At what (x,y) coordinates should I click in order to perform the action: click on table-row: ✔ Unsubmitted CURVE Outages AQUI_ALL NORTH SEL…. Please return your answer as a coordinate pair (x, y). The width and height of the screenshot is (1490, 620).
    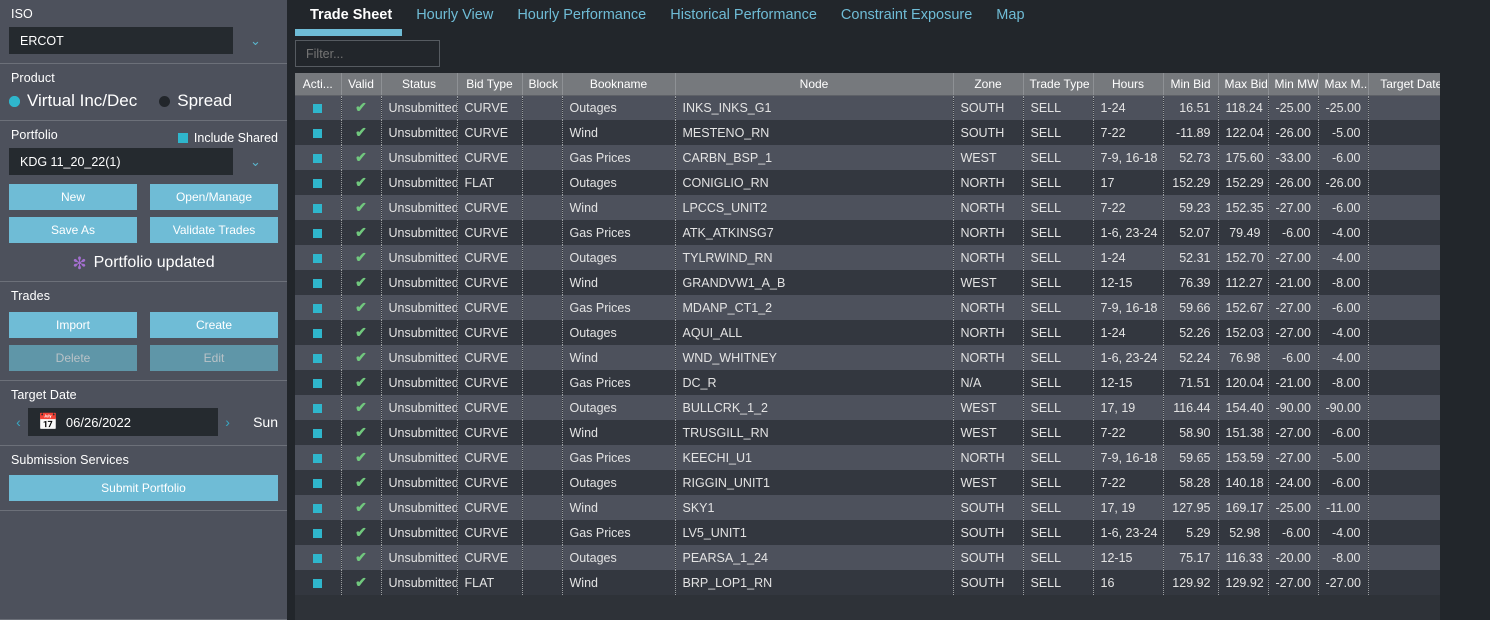
    Looking at the image, I should click on (888, 332).